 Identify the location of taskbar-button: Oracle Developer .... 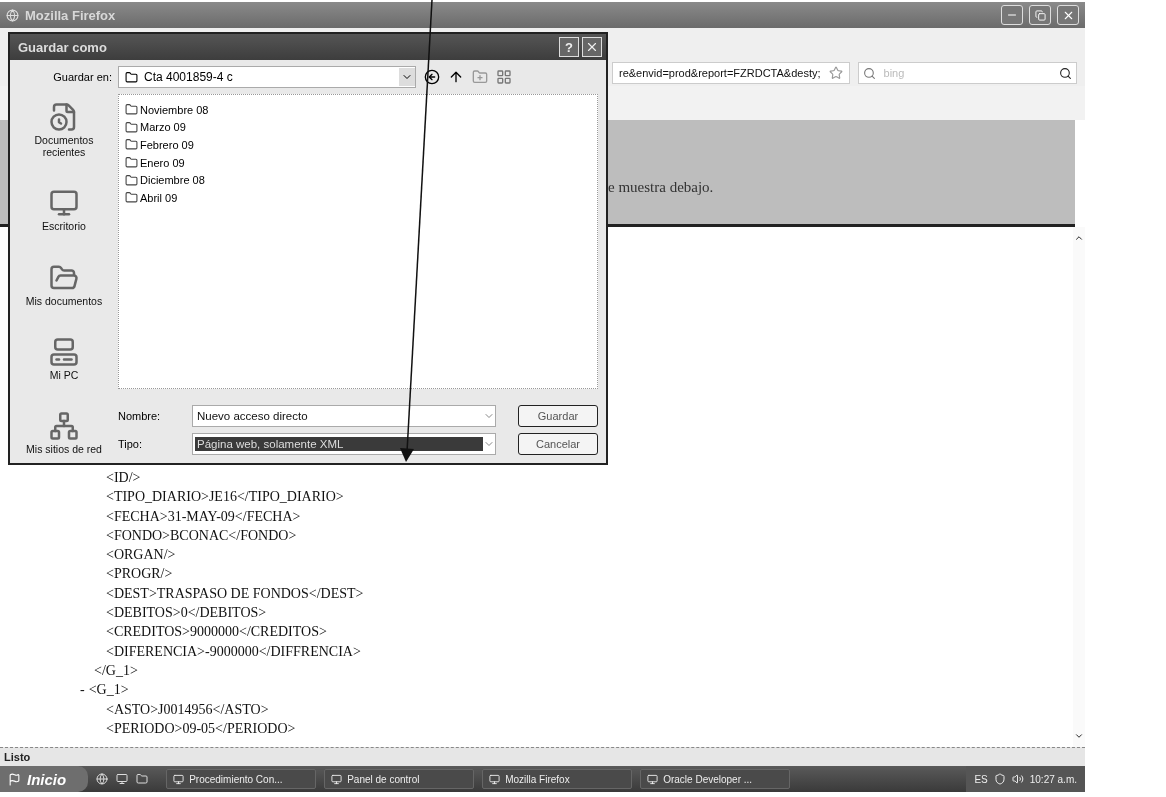
(715, 779).